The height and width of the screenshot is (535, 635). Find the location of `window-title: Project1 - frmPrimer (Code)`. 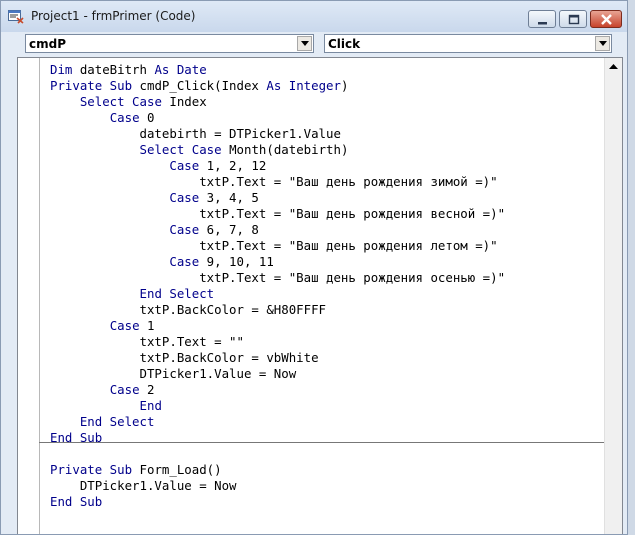

window-title: Project1 - frmPrimer (Code) is located at coordinates (113, 16).